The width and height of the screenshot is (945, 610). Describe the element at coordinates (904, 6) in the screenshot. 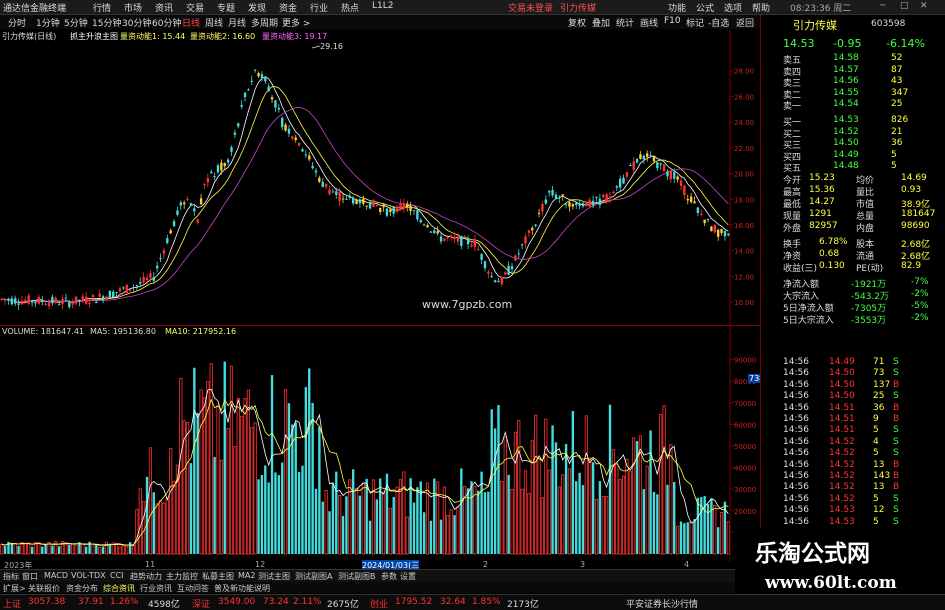

I see `maximize-icon: □` at that location.